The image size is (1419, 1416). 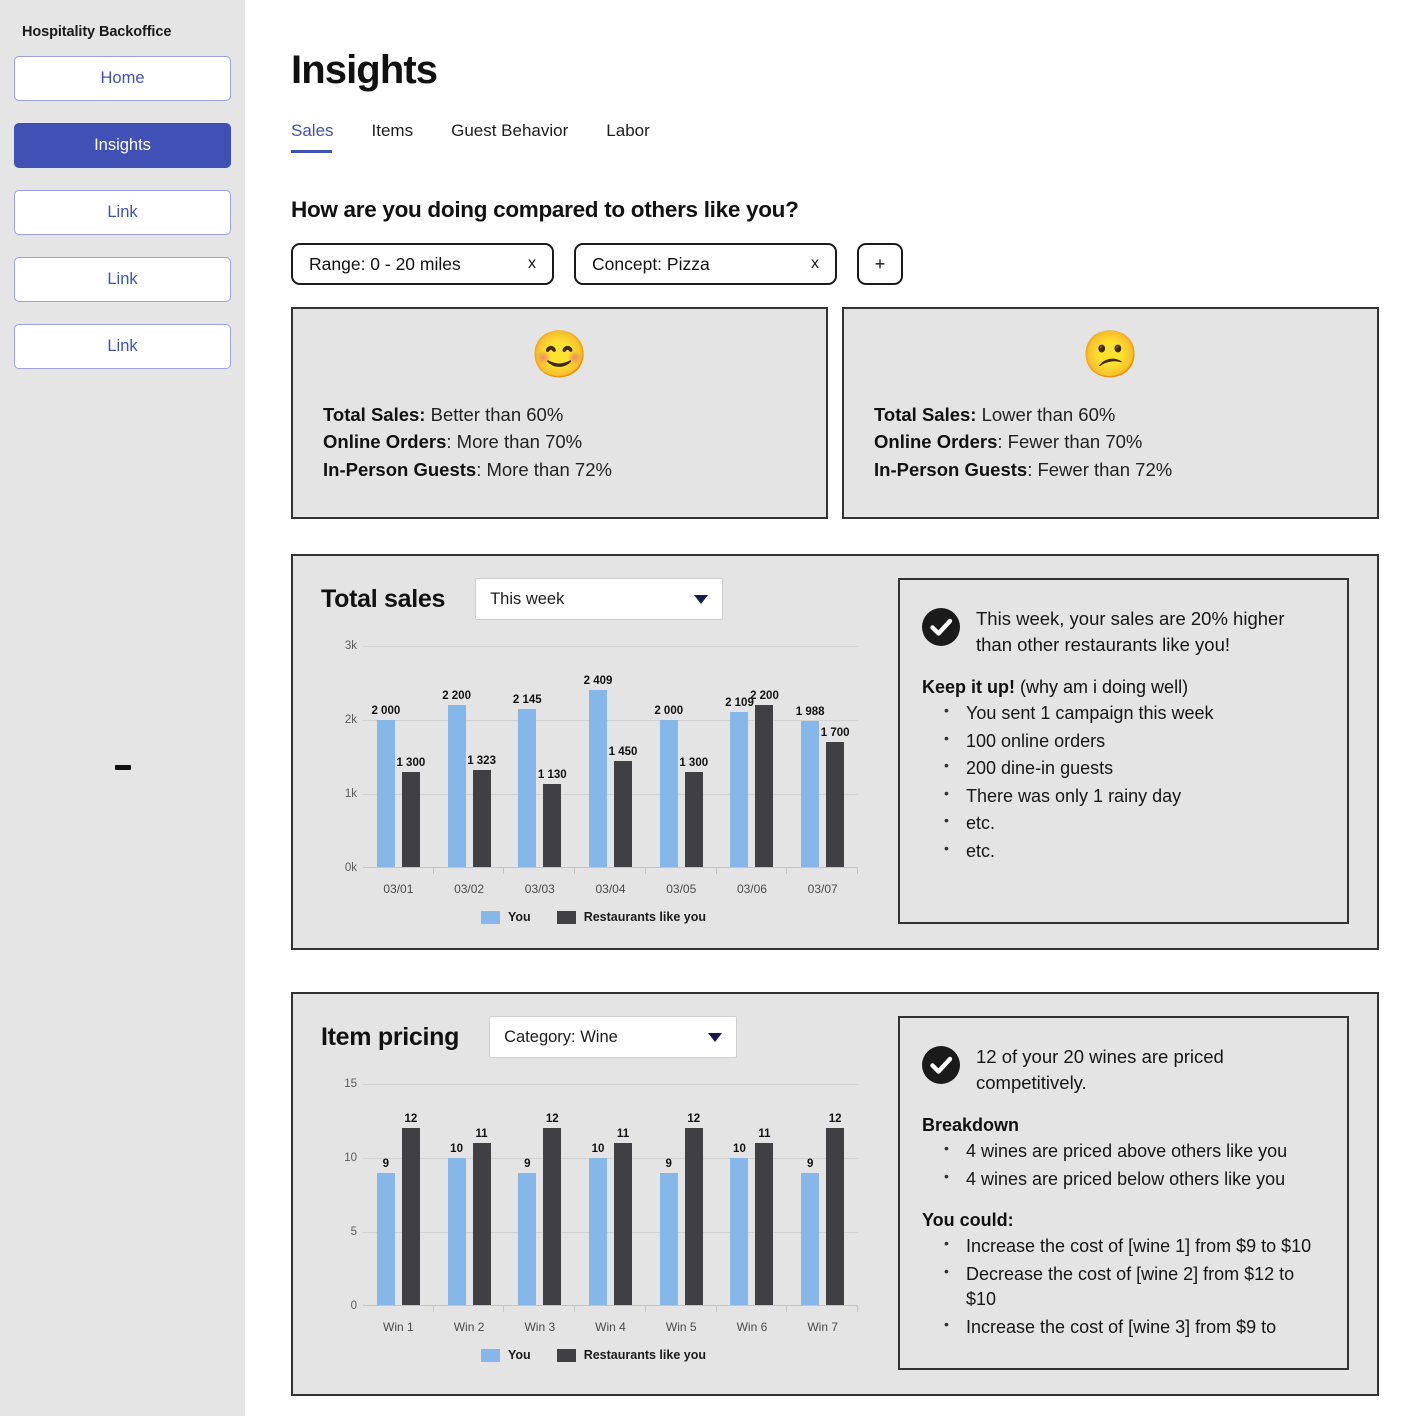 I want to click on comparison-metric-line: Online Orders: Fewer than 70%, so click(x=1110, y=441).